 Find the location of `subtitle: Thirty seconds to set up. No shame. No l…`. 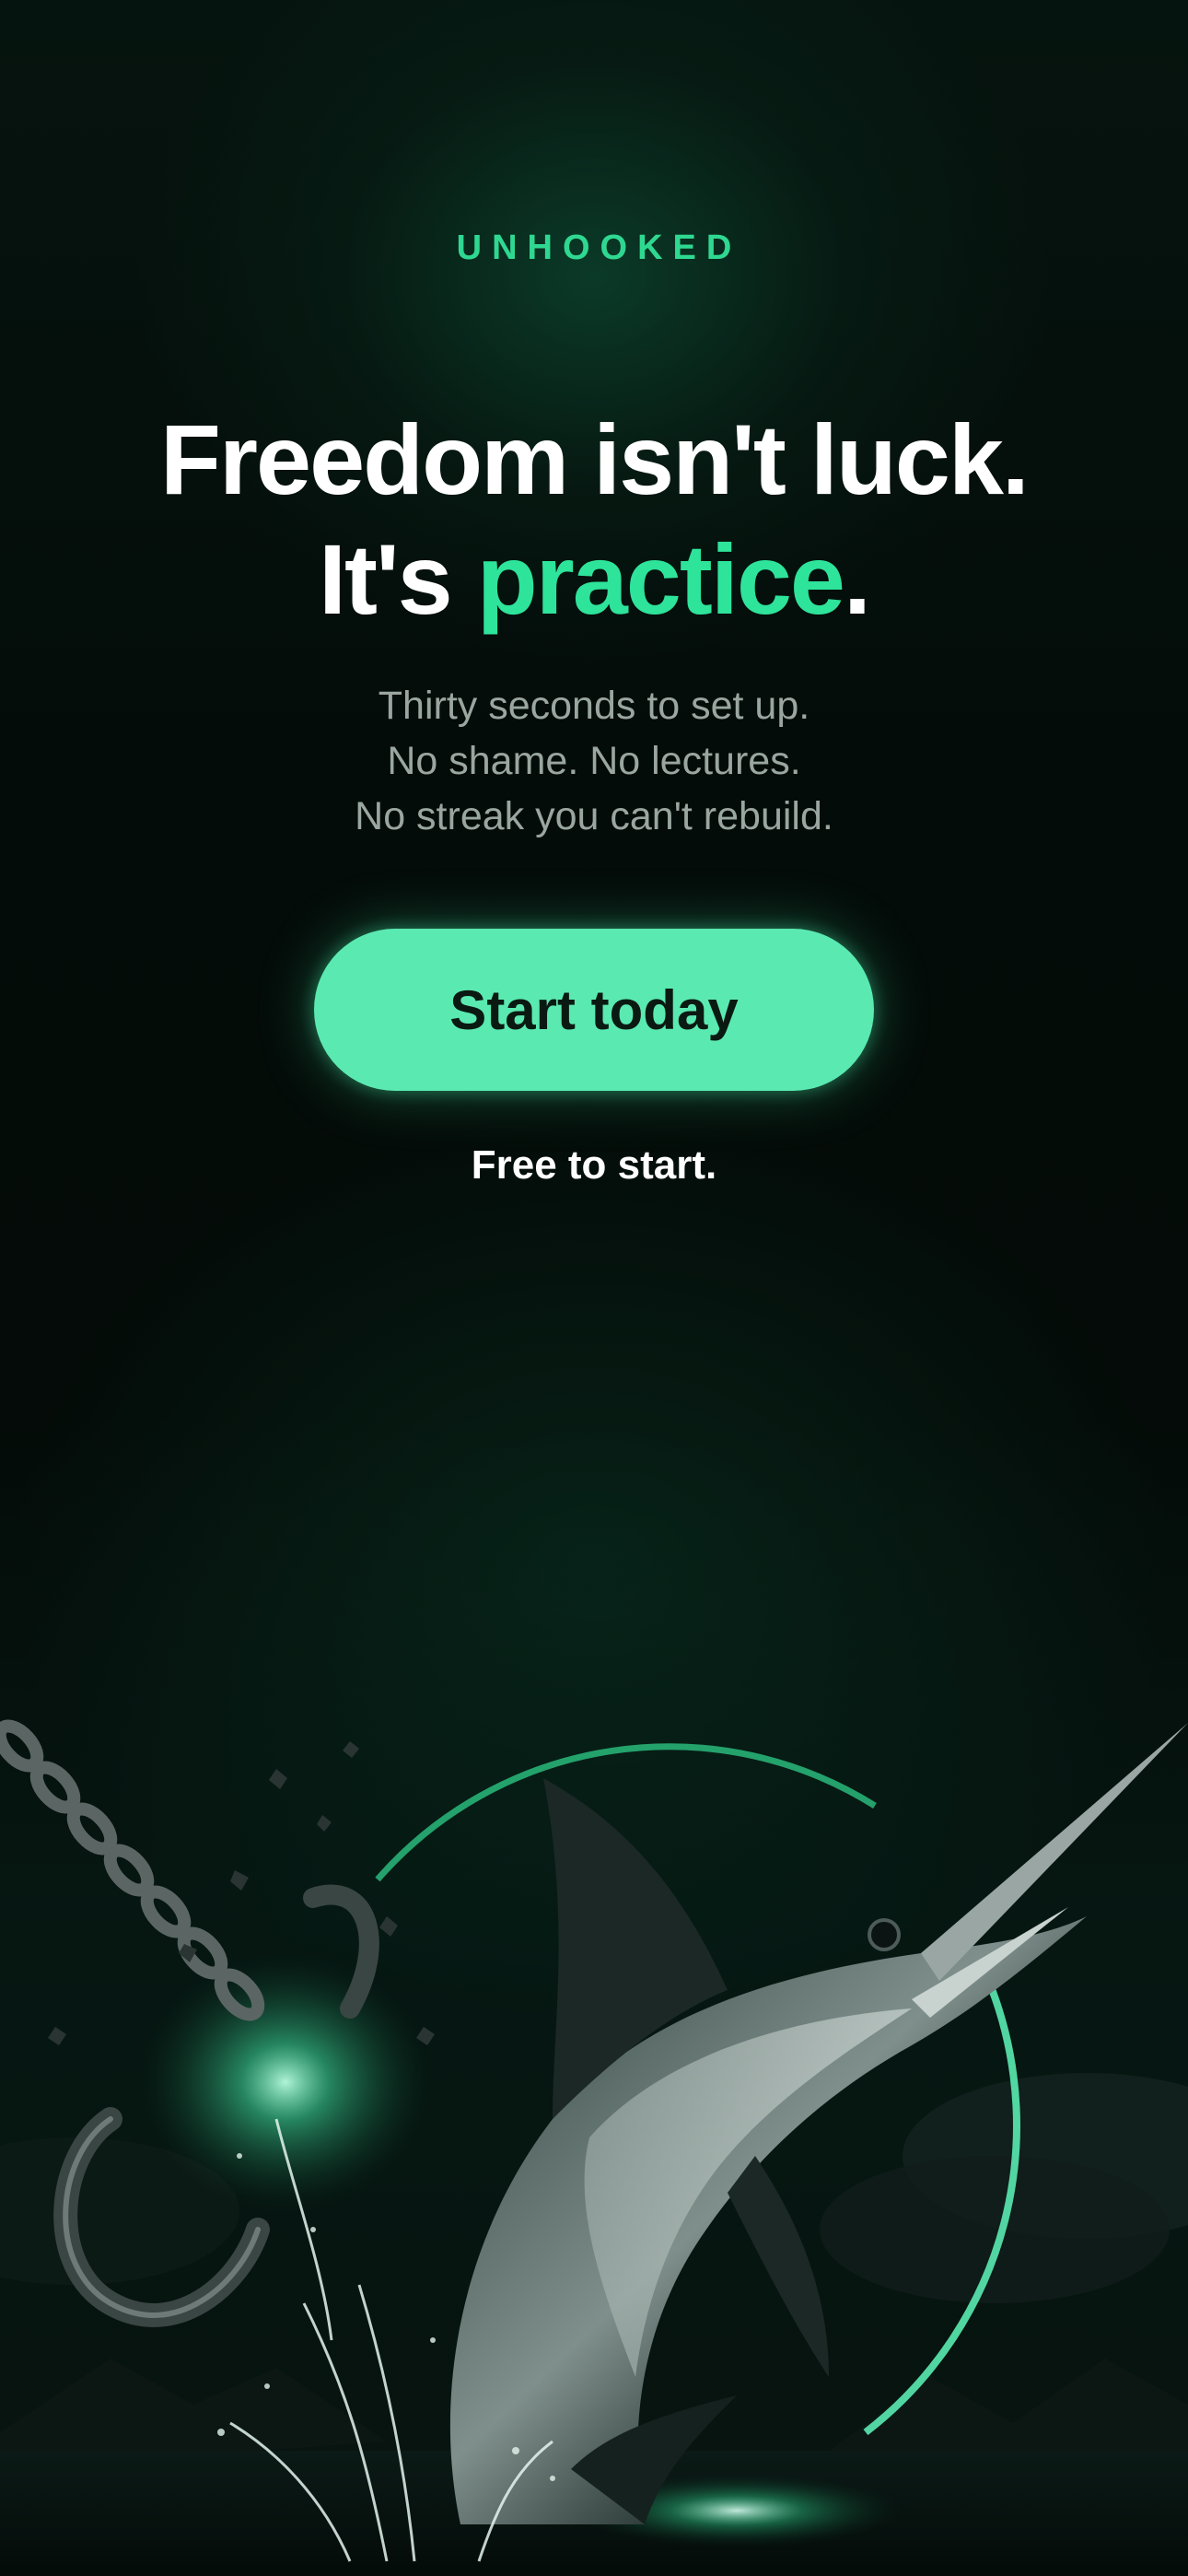

subtitle: Thirty seconds to set up. No shame. No l… is located at coordinates (594, 761).